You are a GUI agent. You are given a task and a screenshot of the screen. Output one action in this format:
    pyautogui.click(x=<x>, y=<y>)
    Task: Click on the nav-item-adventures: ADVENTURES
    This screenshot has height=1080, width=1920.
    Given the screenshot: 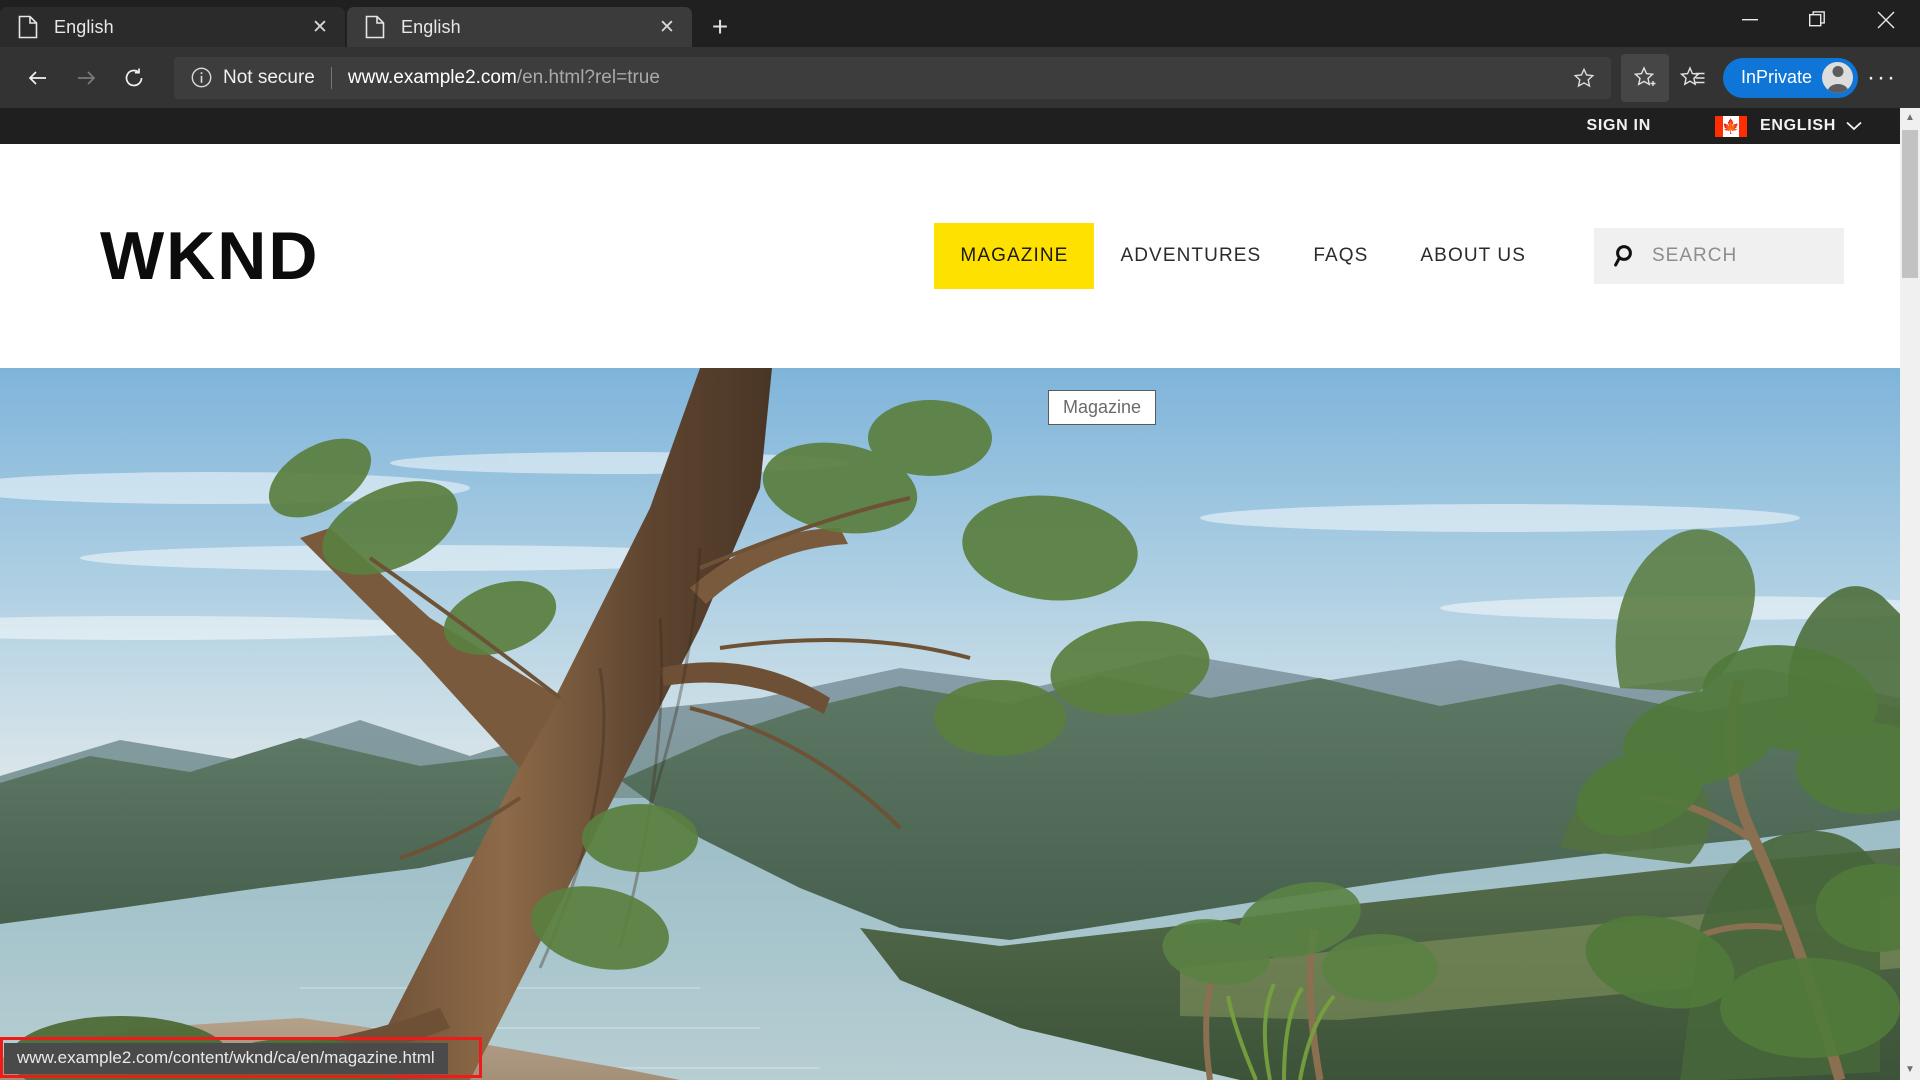 What is the action you would take?
    pyautogui.click(x=1190, y=256)
    